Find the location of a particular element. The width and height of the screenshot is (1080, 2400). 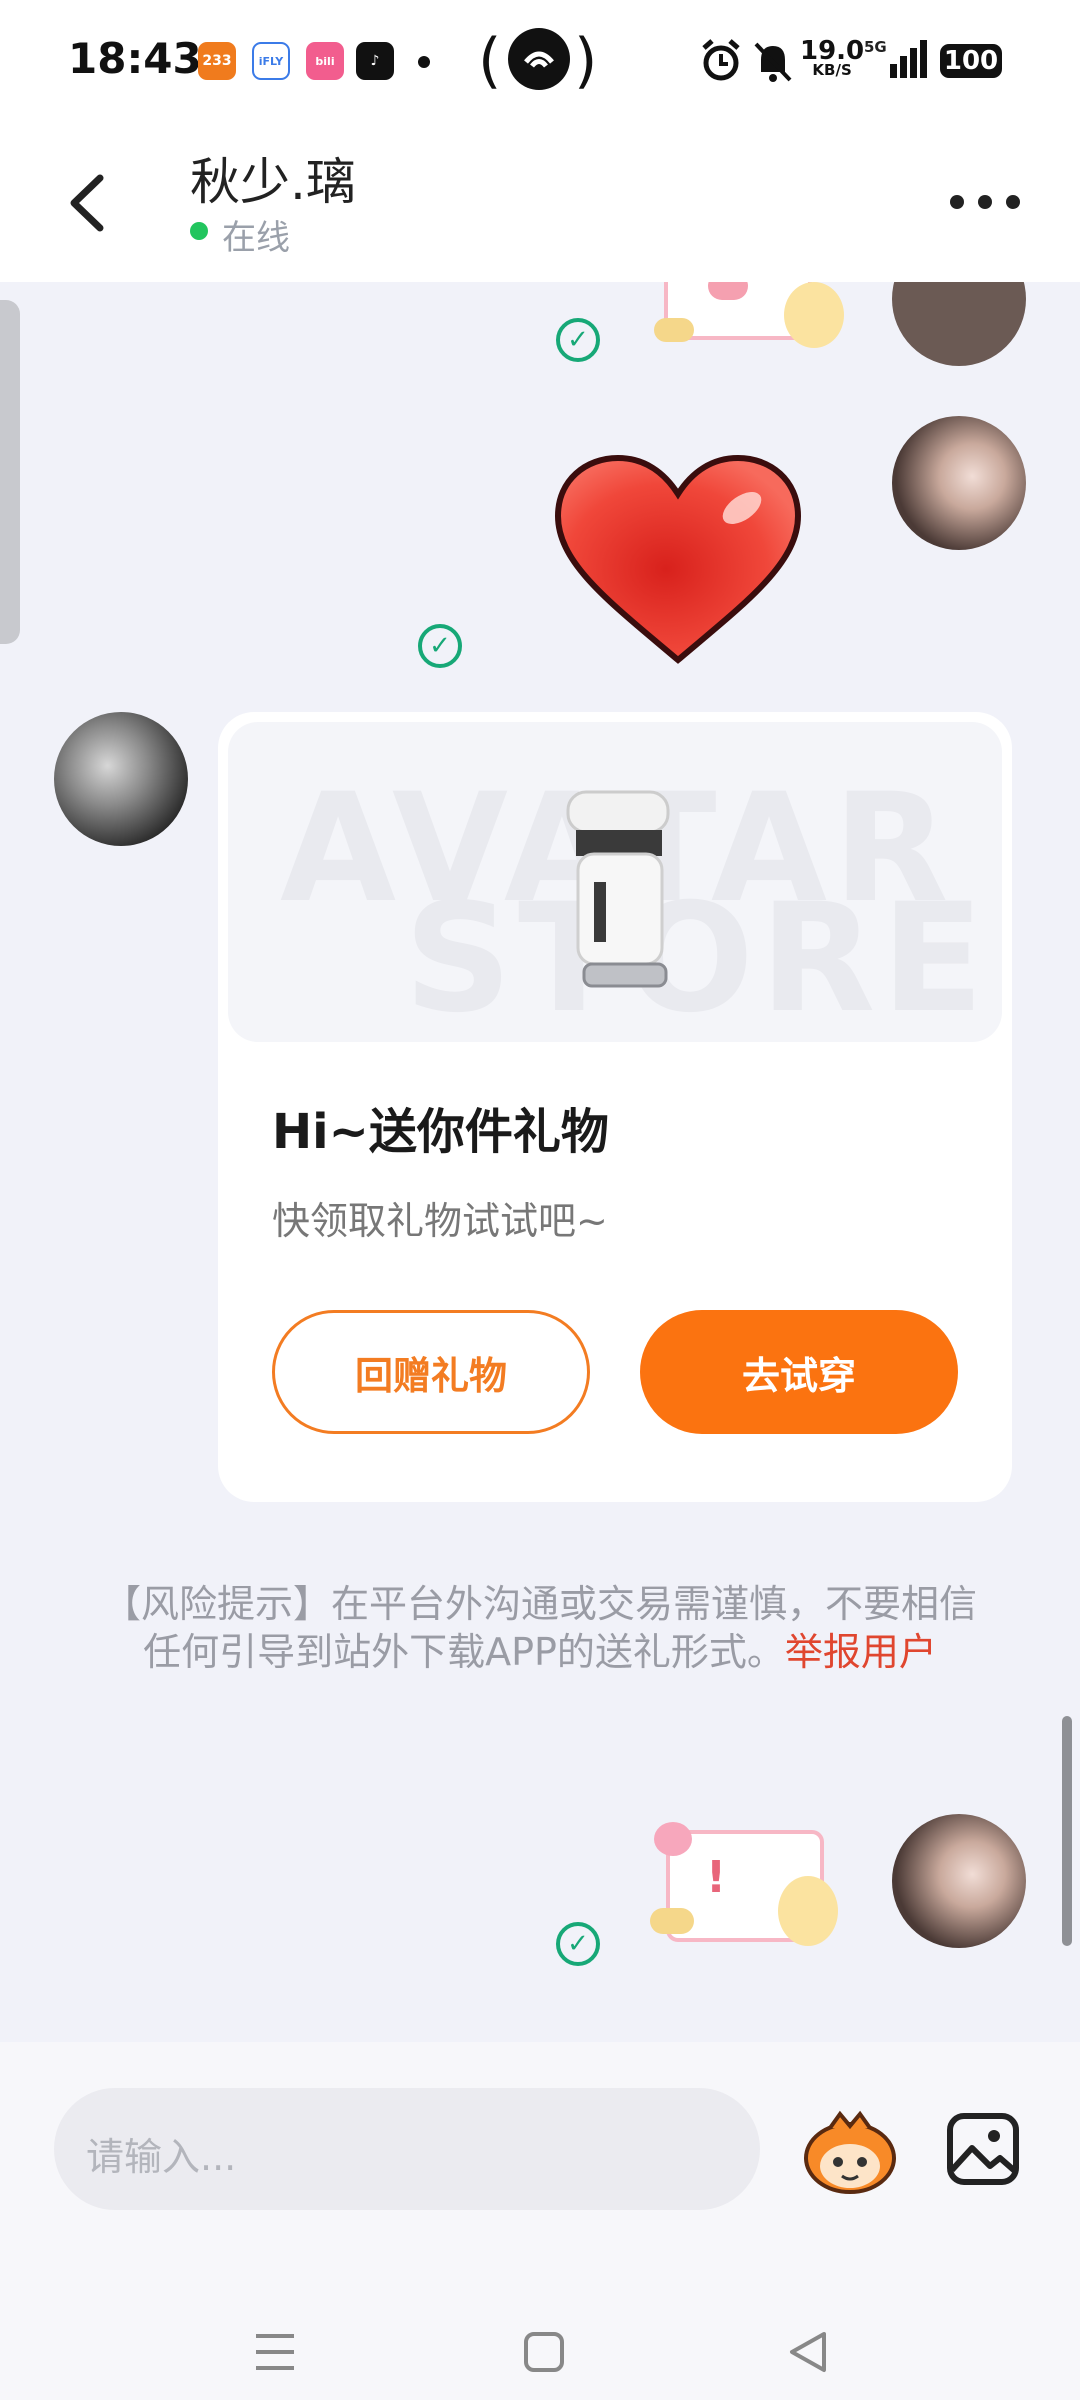

heart-sticker-icon is located at coordinates (673, 1839).